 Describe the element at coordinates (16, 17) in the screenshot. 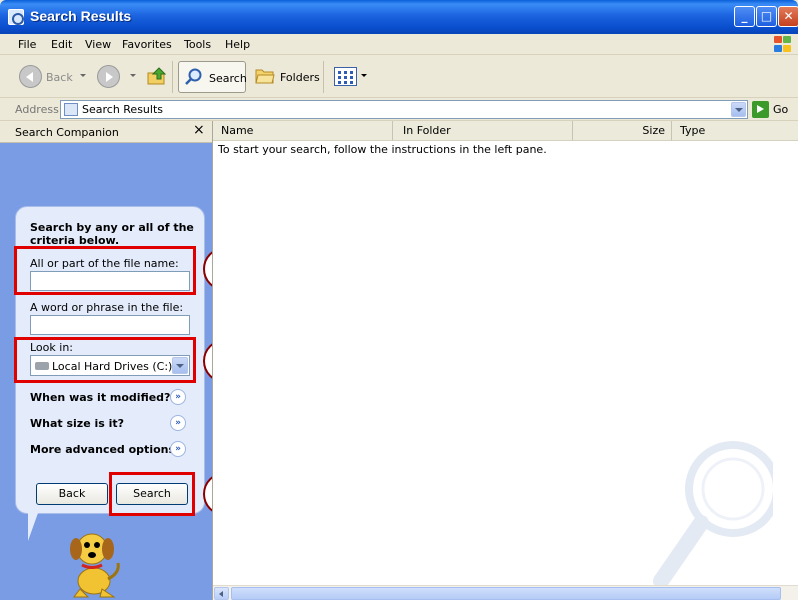

I see `search-window-icon` at that location.